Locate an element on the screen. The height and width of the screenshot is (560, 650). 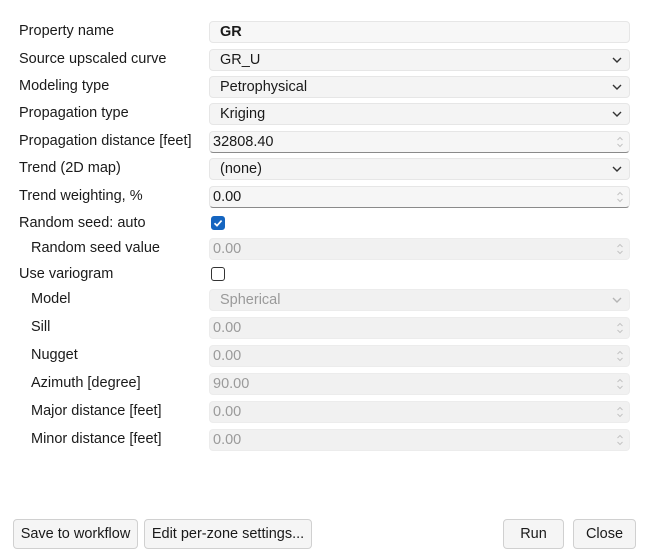
random-seed-auto-checkbox is located at coordinates (218, 223).